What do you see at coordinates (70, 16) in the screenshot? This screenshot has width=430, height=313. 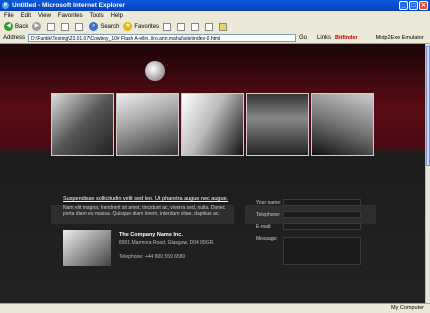 I see `menu-favorites: Favorites` at bounding box center [70, 16].